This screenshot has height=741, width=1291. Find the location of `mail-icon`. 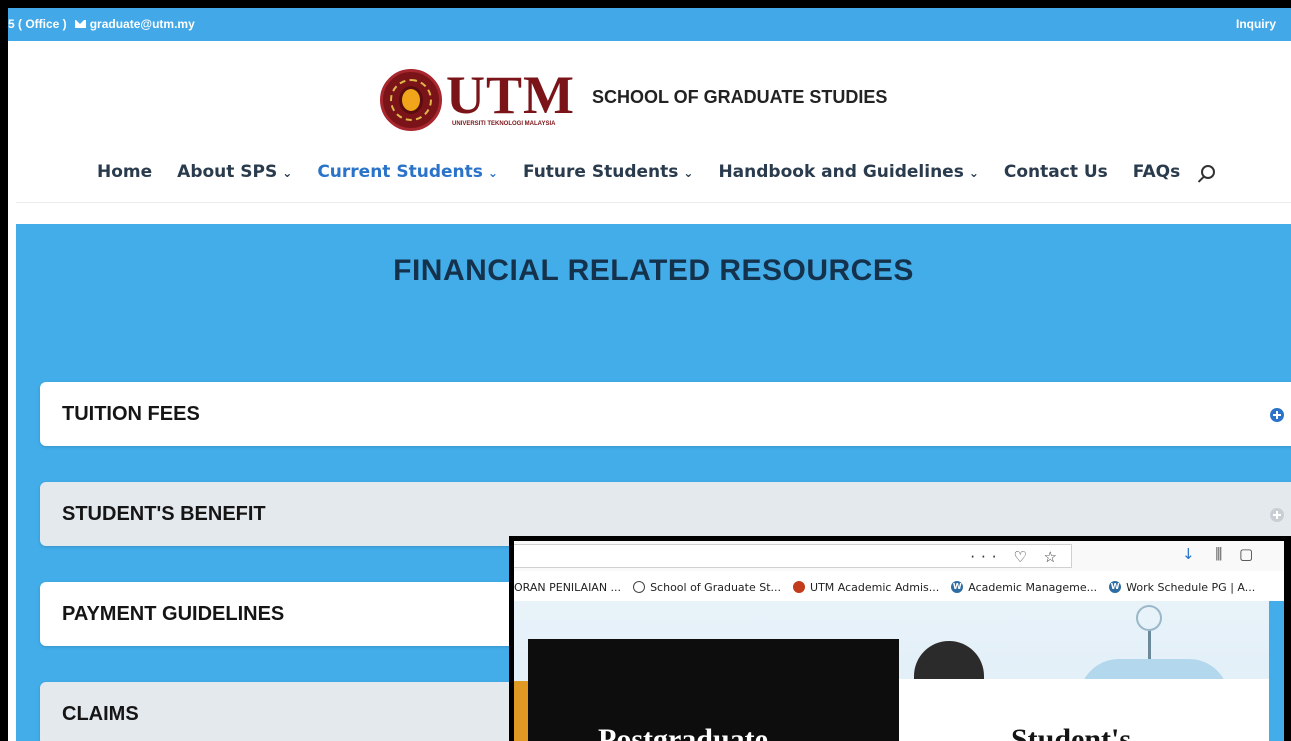

mail-icon is located at coordinates (80, 24).